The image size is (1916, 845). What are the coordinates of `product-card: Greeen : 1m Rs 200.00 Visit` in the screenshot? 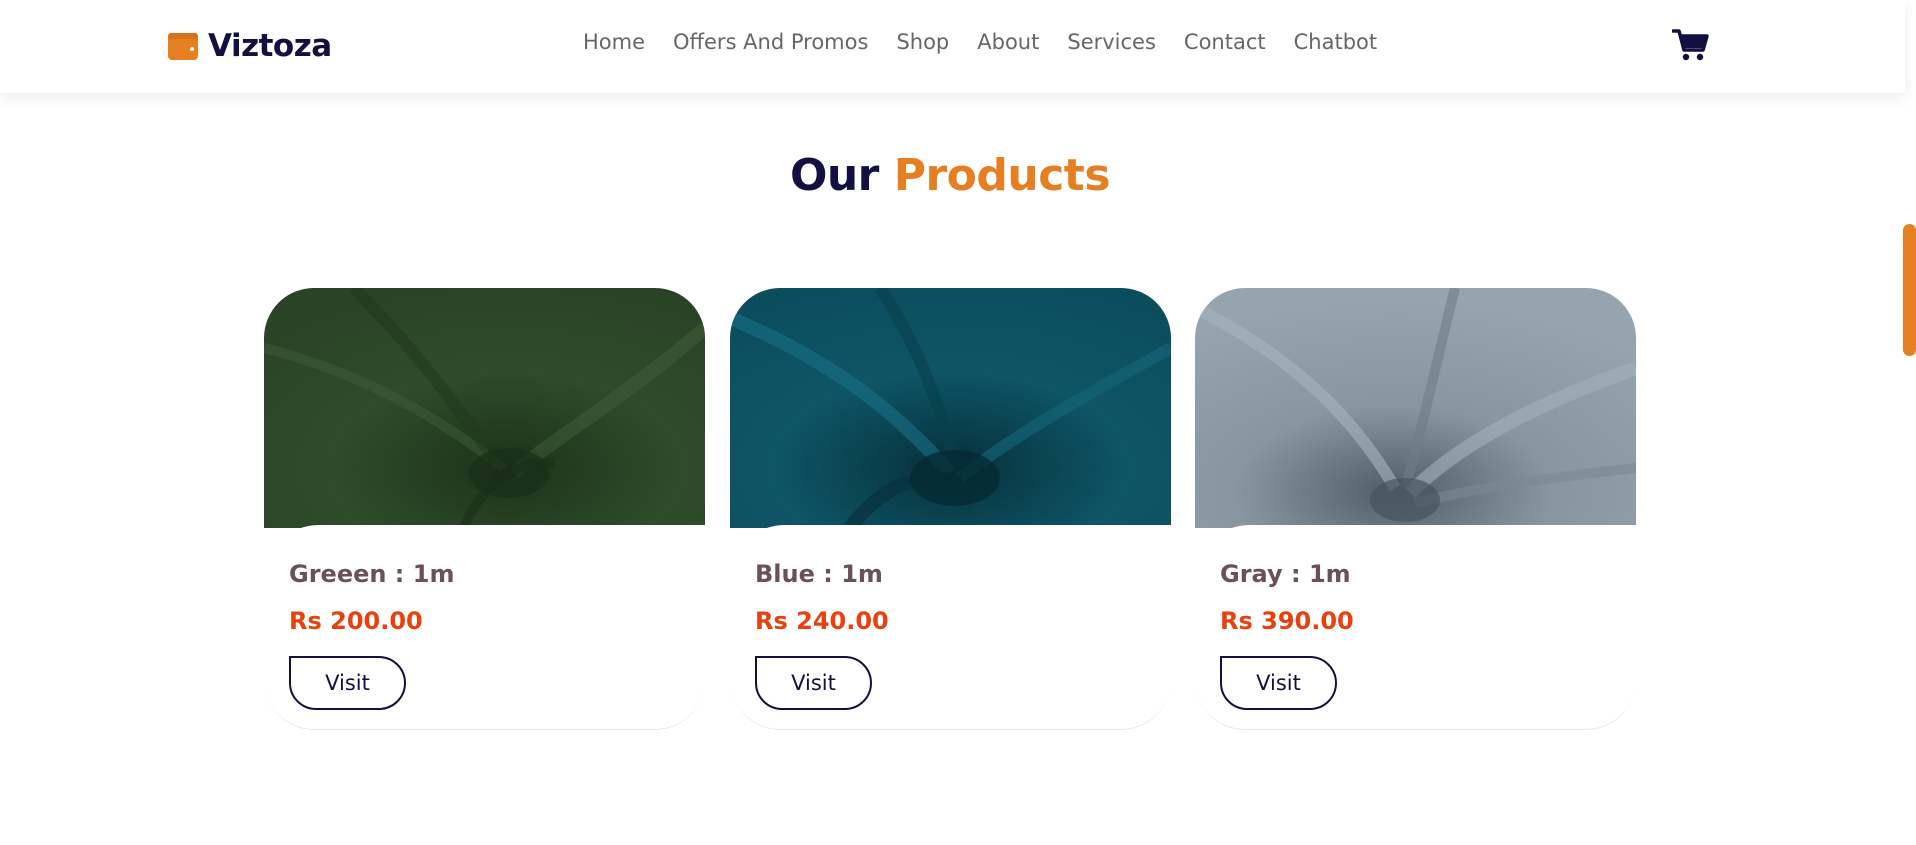 It's located at (484, 509).